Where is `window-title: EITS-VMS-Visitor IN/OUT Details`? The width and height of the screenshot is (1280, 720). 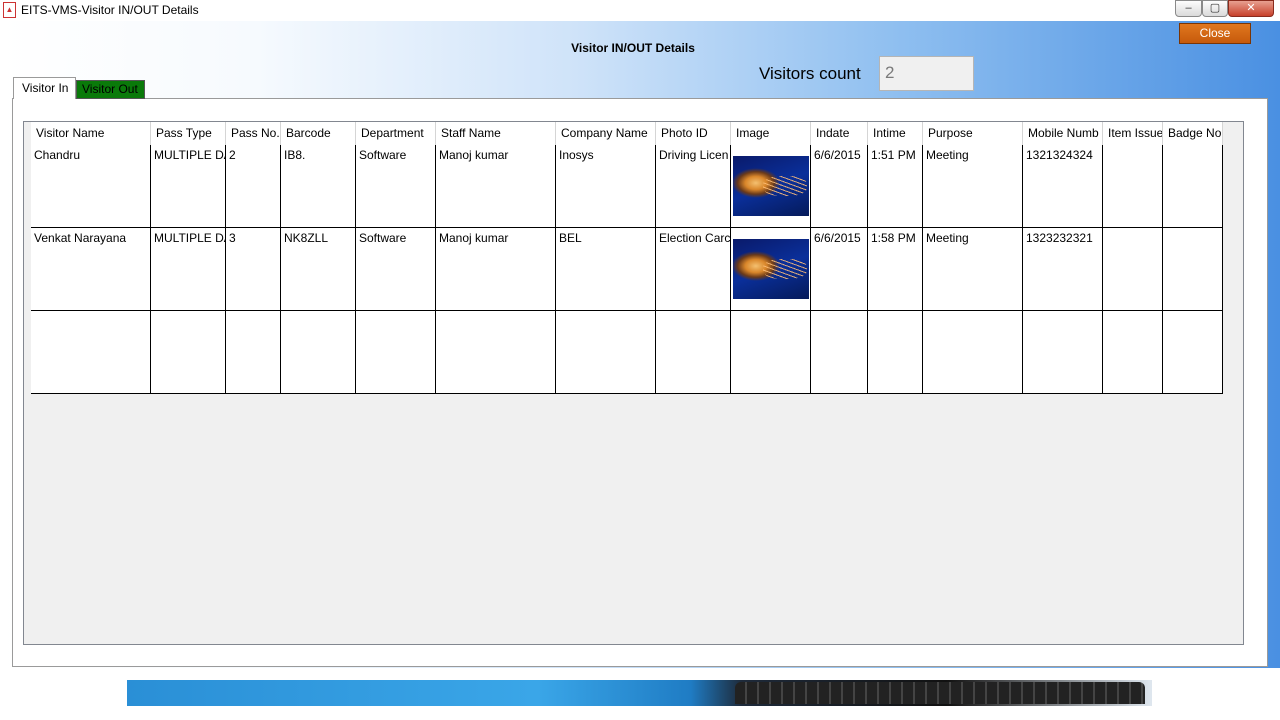
window-title: EITS-VMS-Visitor IN/OUT Details is located at coordinates (110, 10).